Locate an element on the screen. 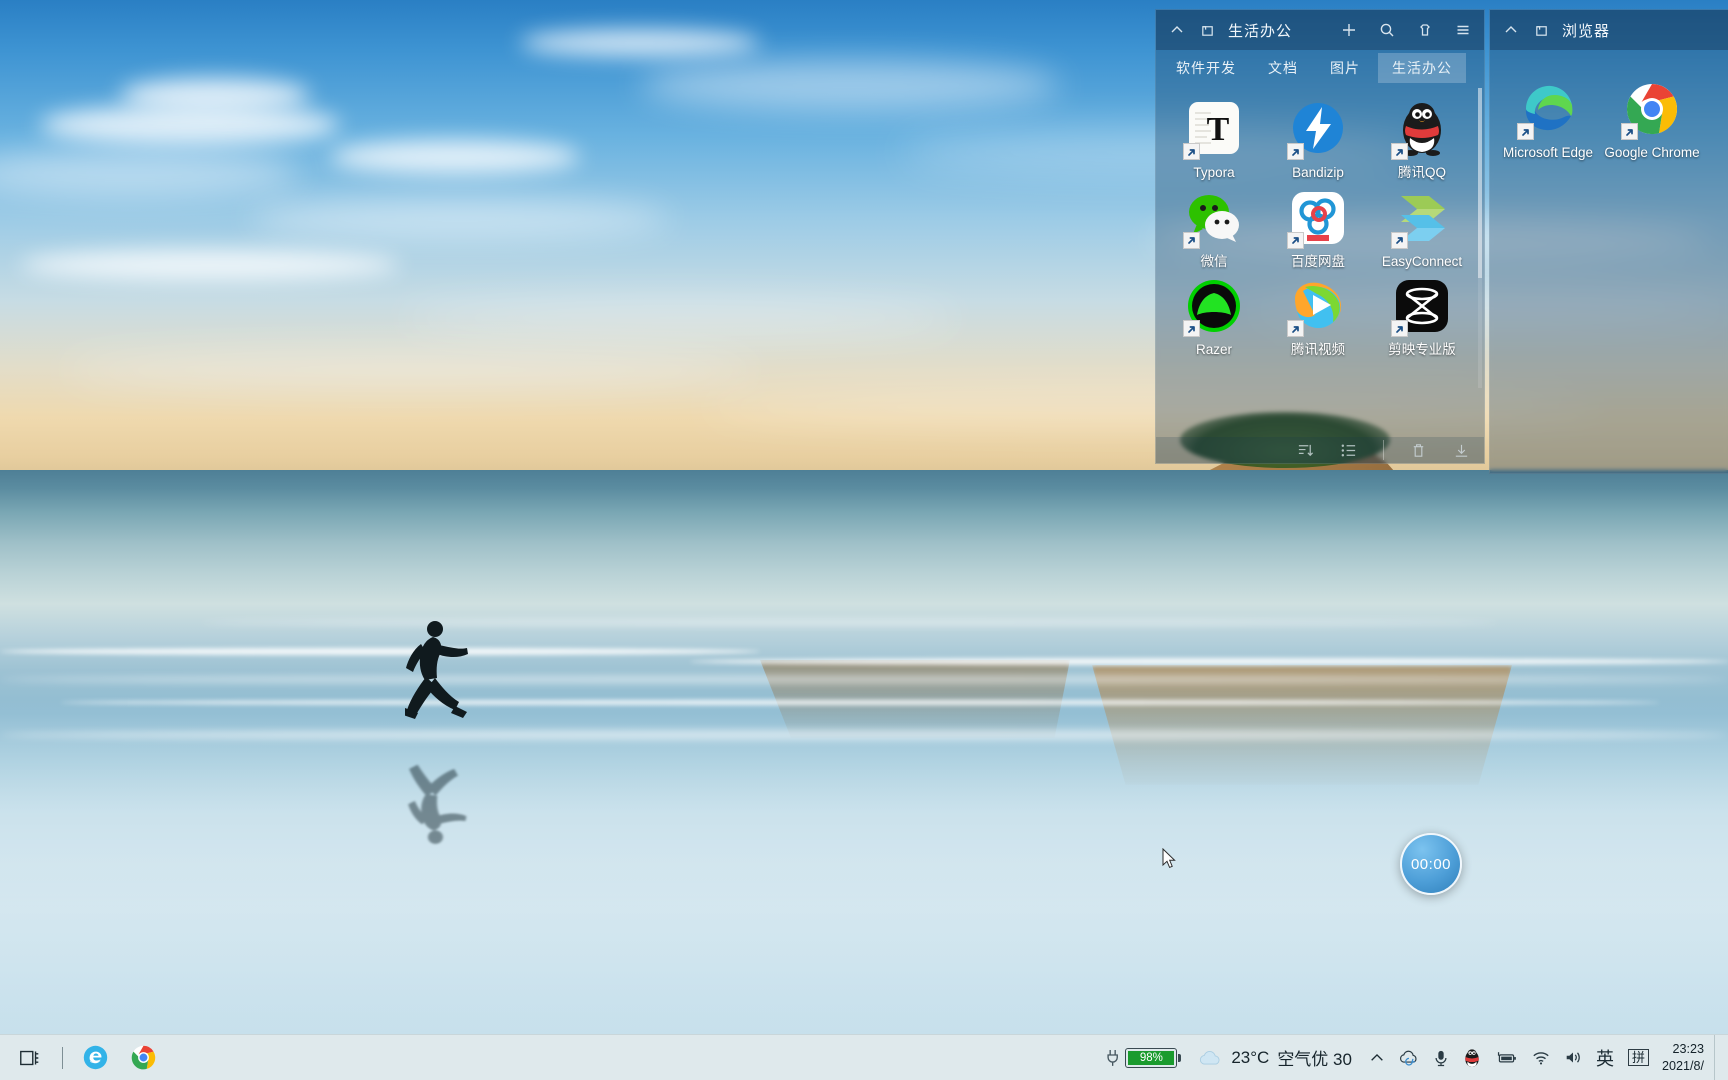  desktop-icon-jianying: 剪映专业版 is located at coordinates (1422, 313).